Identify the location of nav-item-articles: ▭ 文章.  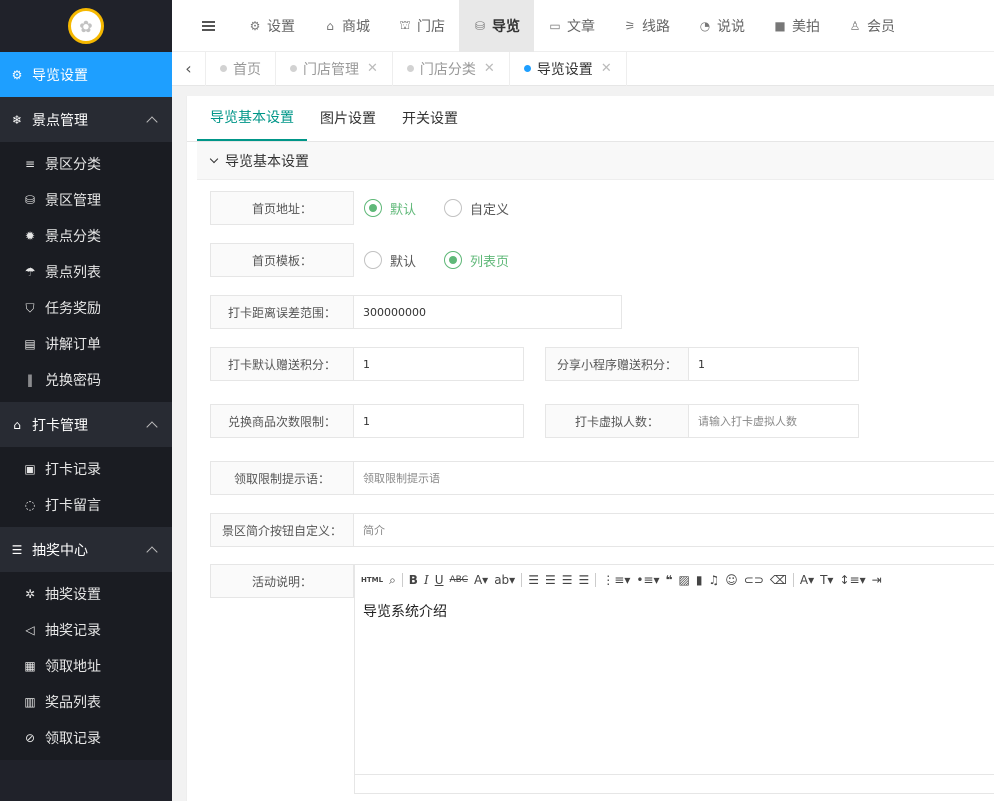
(571, 26).